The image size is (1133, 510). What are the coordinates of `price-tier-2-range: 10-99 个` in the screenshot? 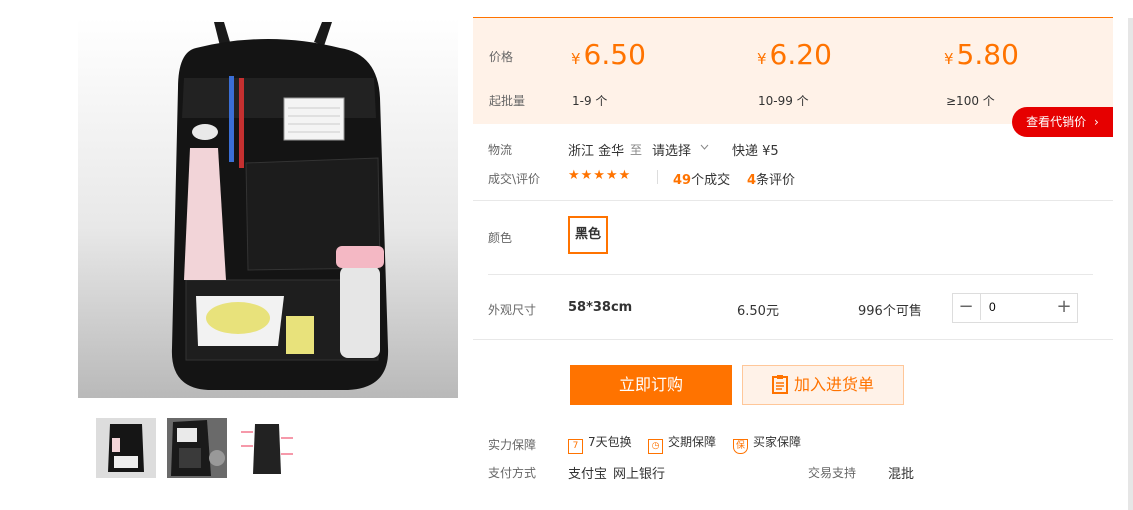 It's located at (783, 101).